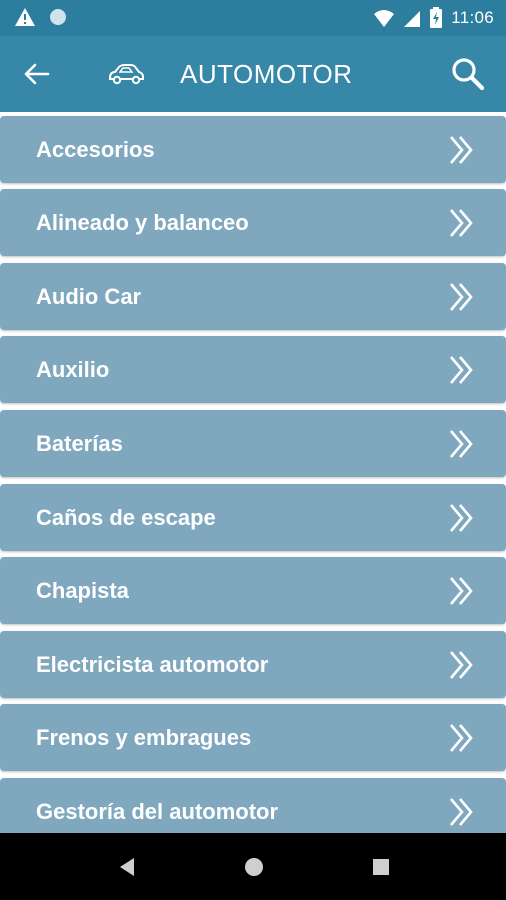  What do you see at coordinates (253, 296) in the screenshot?
I see `list-item: Audio Car` at bounding box center [253, 296].